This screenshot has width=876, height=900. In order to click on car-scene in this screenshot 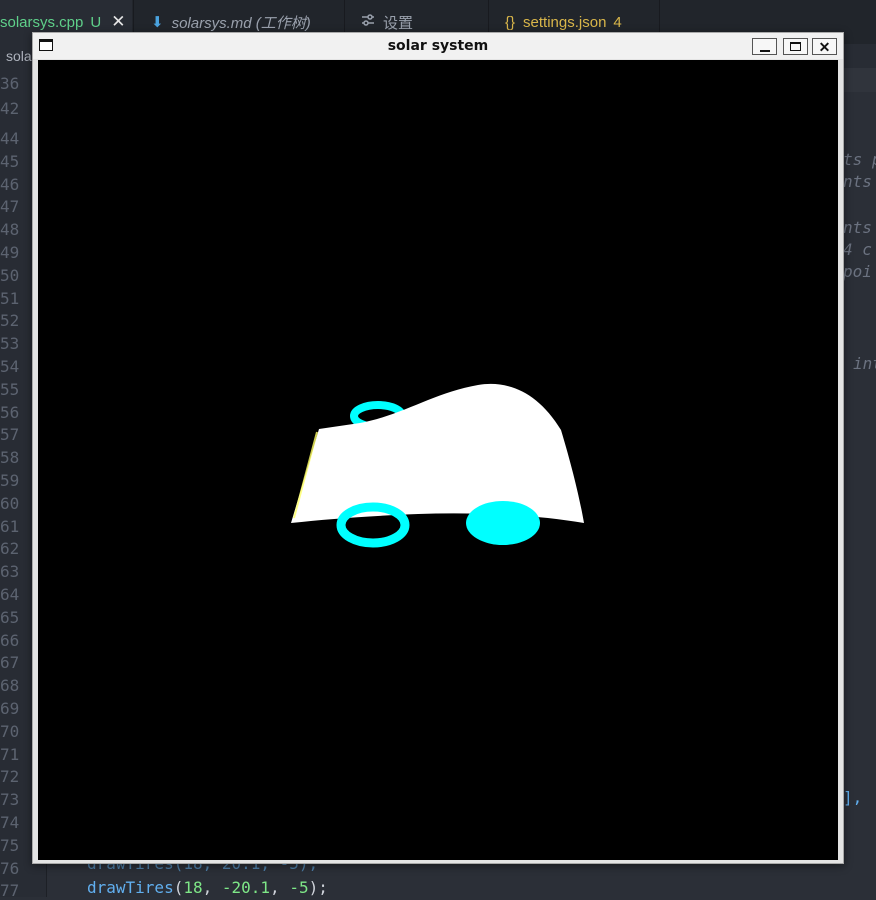, I will do `click(437, 465)`.